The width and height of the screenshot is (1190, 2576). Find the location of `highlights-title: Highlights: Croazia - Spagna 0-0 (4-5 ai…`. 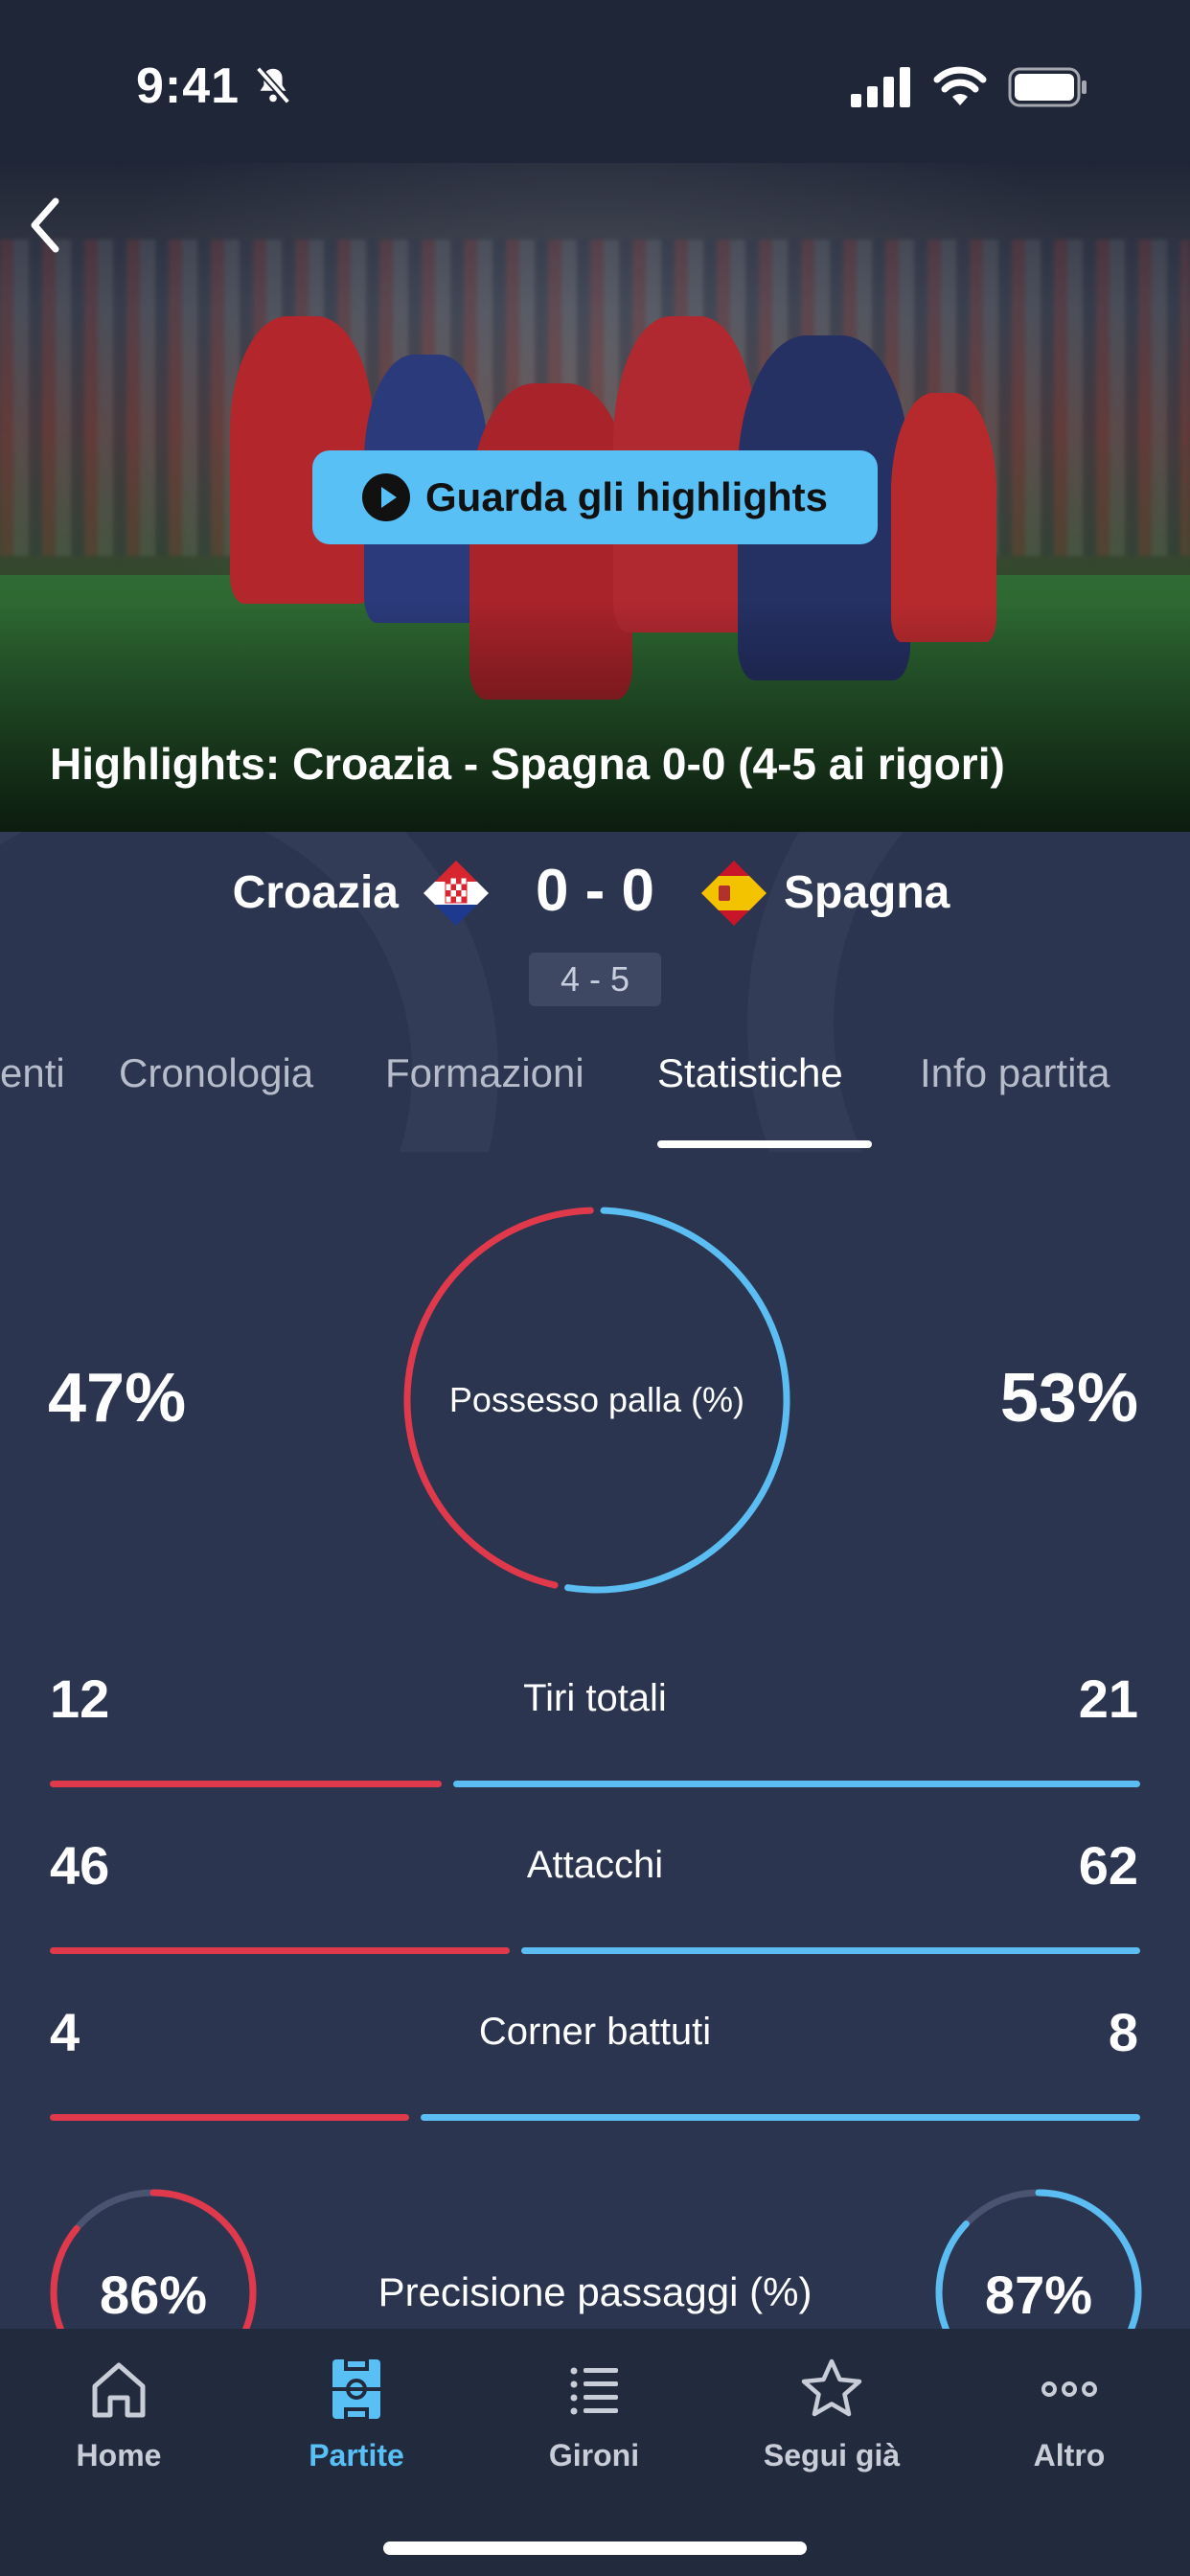

highlights-title: Highlights: Croazia - Spagna 0-0 (4-5 ai… is located at coordinates (527, 764).